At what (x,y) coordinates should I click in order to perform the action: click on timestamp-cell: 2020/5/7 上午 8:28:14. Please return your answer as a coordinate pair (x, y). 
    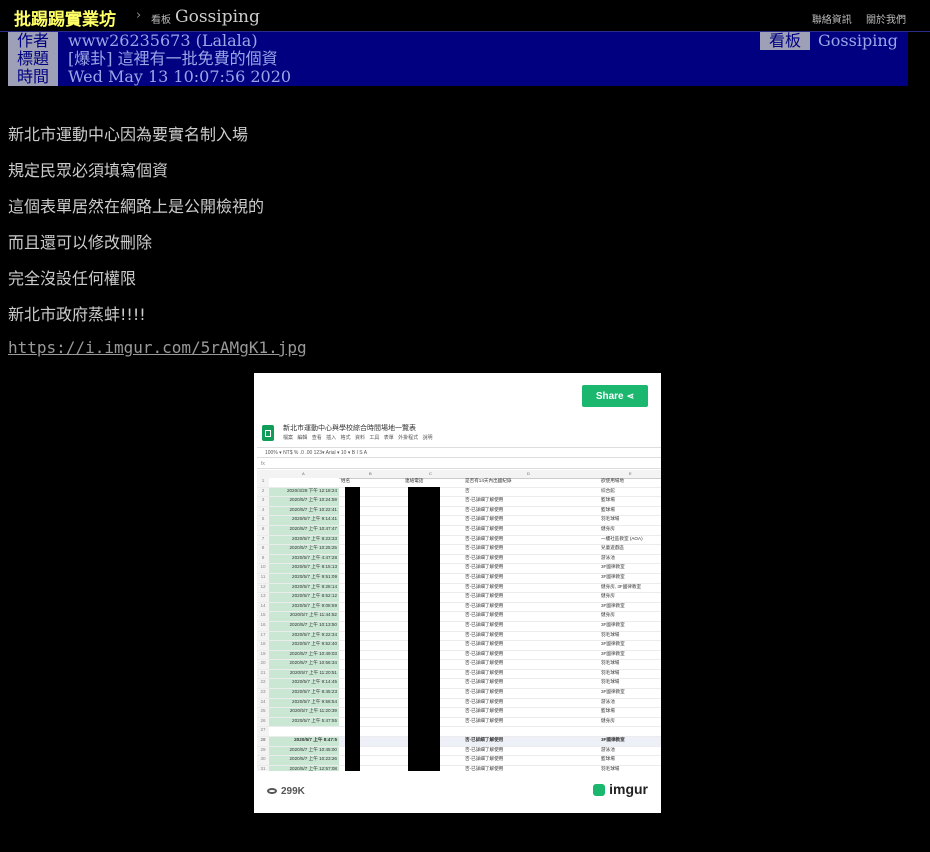
    Looking at the image, I should click on (304, 588).